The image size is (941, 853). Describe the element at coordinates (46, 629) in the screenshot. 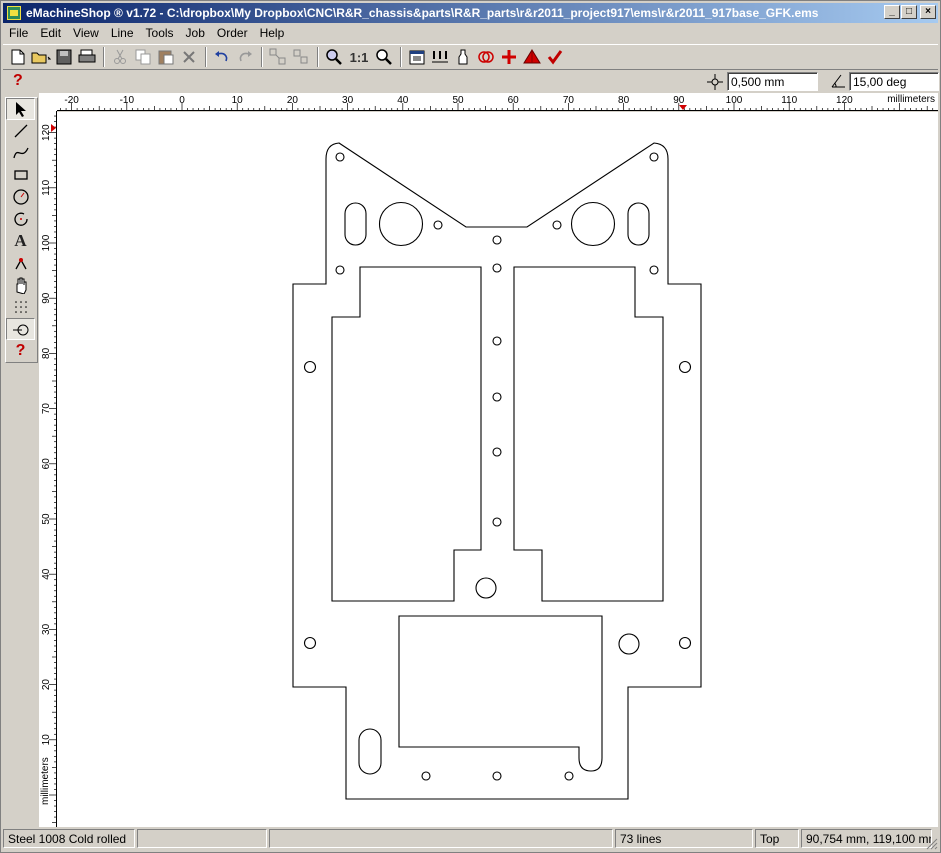

I see `ruler-tick-label: 30` at that location.